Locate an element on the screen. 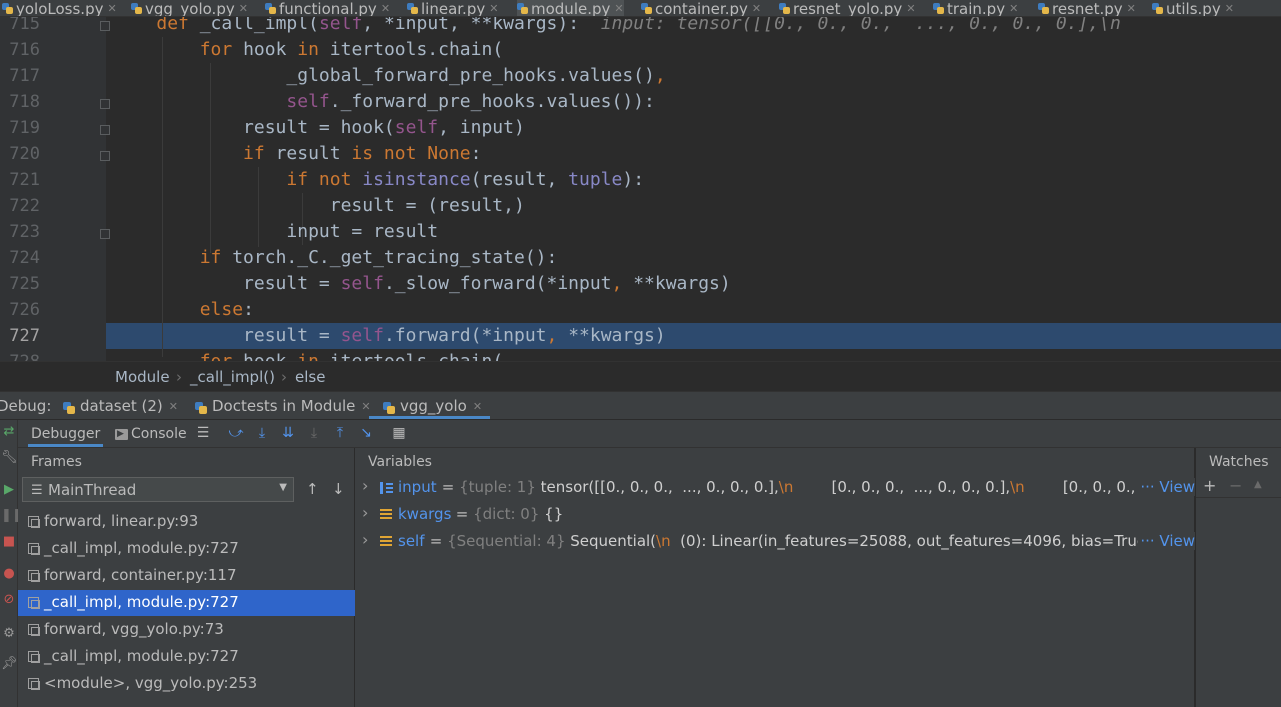 This screenshot has width=1281, height=707. remove-watch-icon: − is located at coordinates (1235, 485).